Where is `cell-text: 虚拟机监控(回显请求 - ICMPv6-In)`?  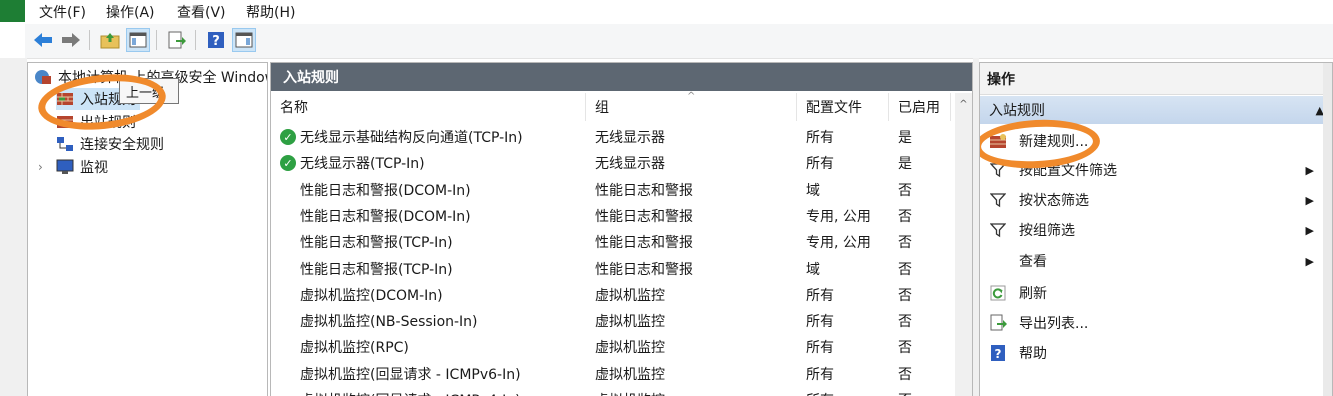 cell-text: 虚拟机监控(回显请求 - ICMPv6-In) is located at coordinates (410, 374).